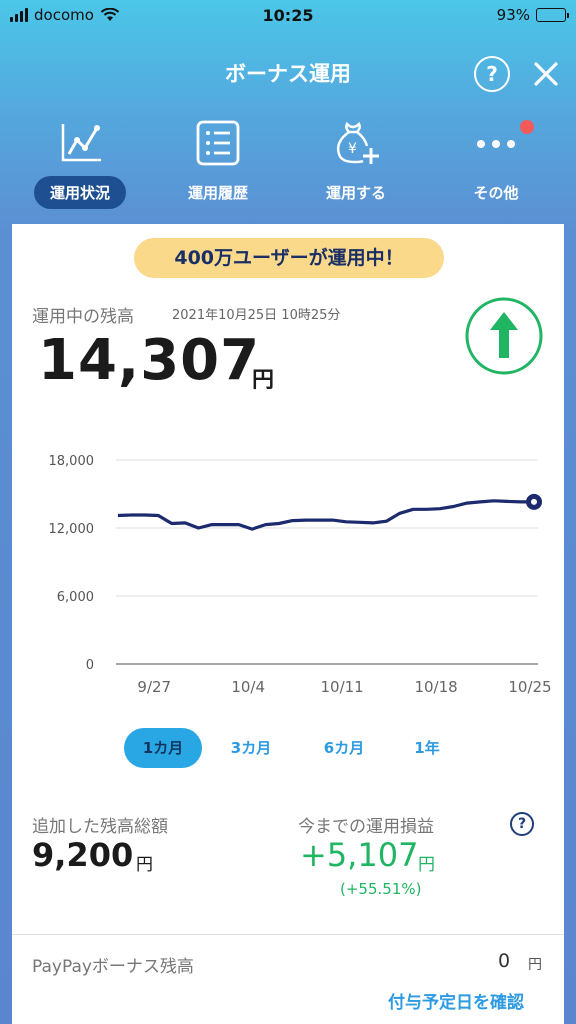  Describe the element at coordinates (366, 827) in the screenshot. I see `profit-loss-label: 今までの運用損益` at that location.